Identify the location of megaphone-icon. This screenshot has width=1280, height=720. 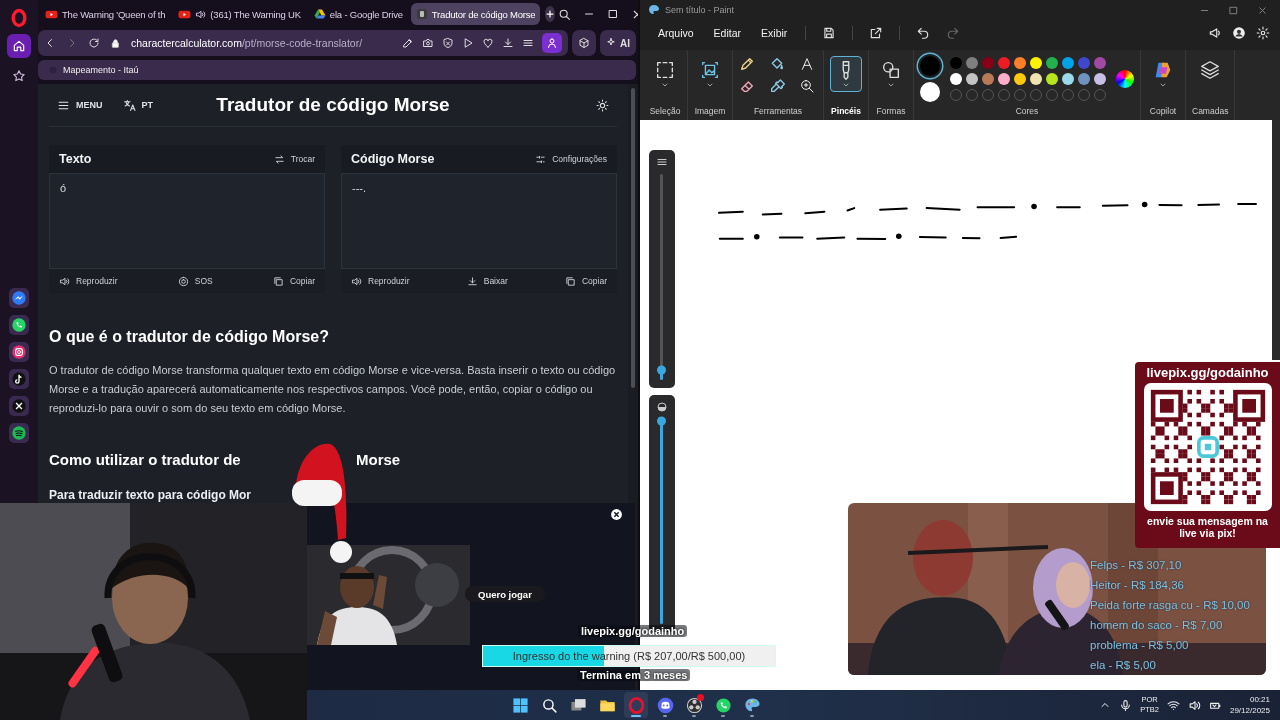
(1215, 33).